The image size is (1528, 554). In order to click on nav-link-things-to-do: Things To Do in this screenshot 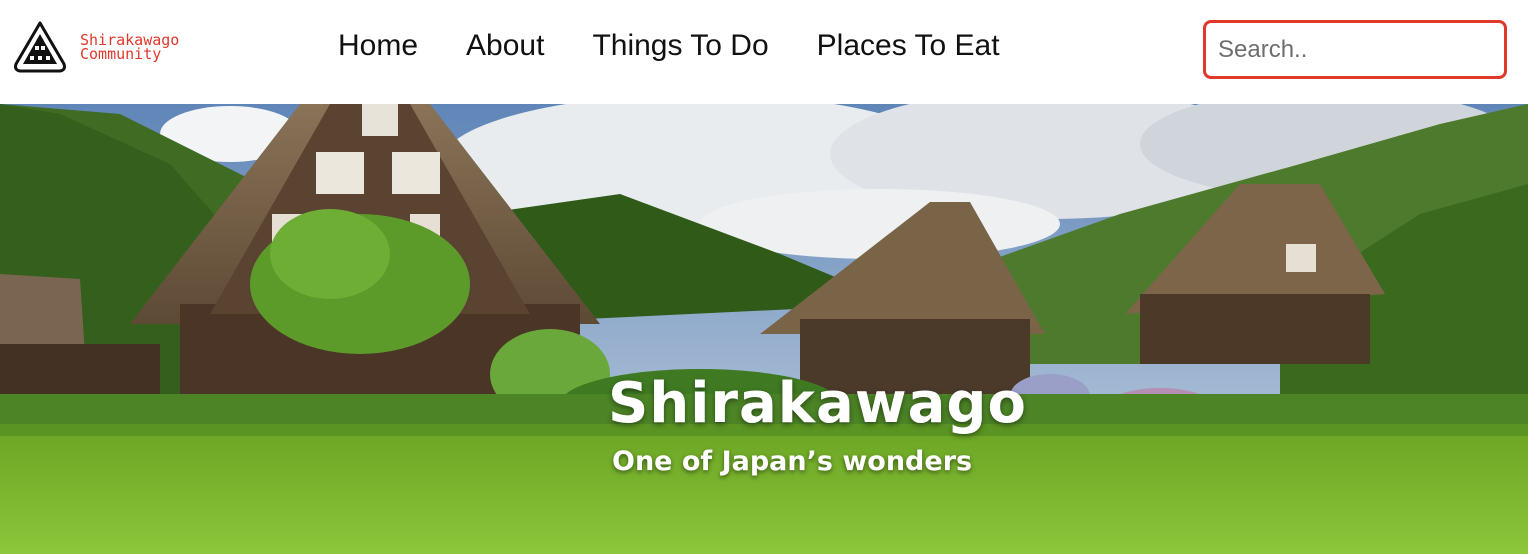, I will do `click(680, 46)`.